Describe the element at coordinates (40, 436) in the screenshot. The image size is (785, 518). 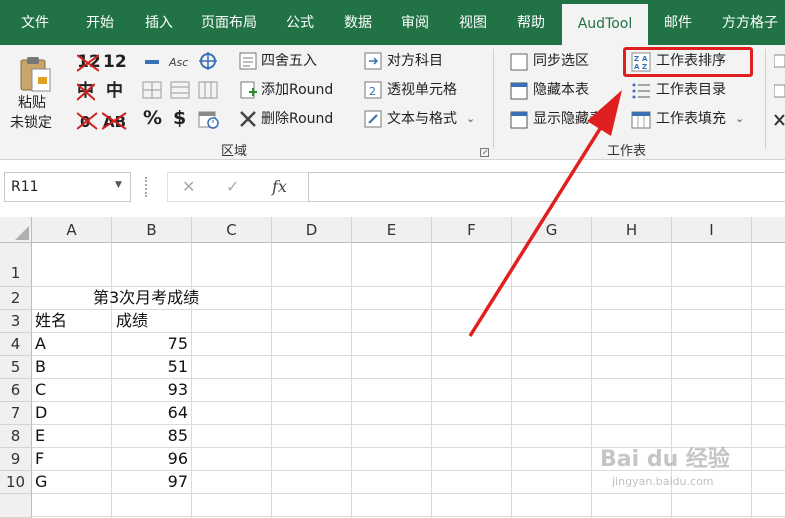
I see `cell-name: E` at that location.